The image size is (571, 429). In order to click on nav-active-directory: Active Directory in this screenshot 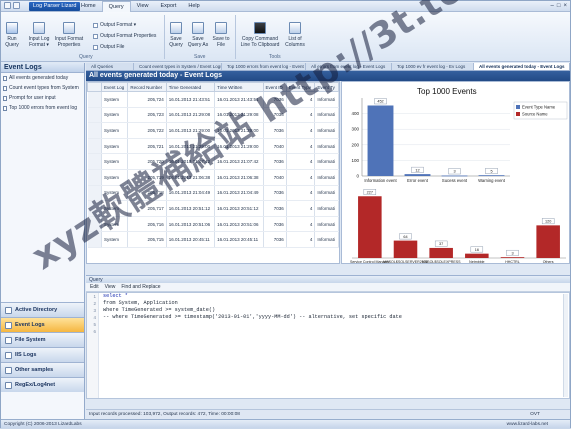, I will do `click(42, 309)`.